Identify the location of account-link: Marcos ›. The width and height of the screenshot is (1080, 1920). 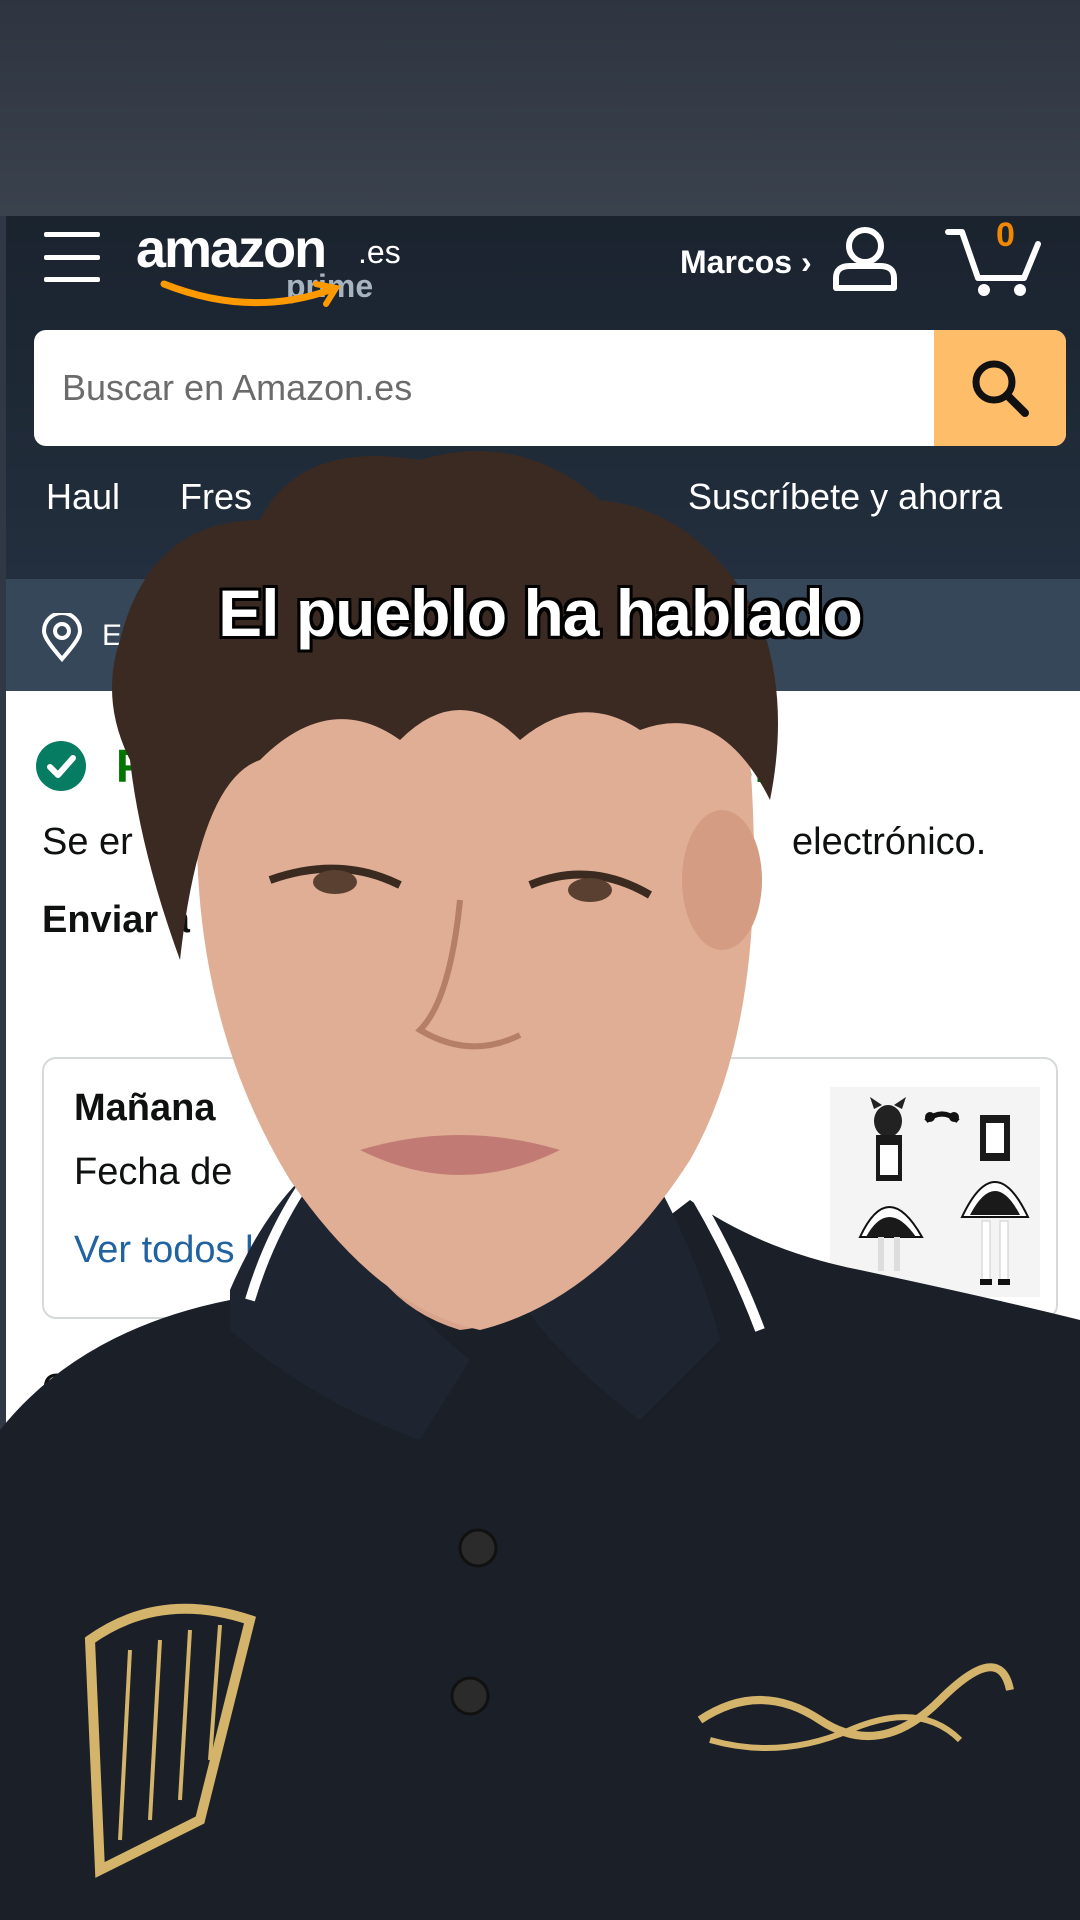
(746, 262).